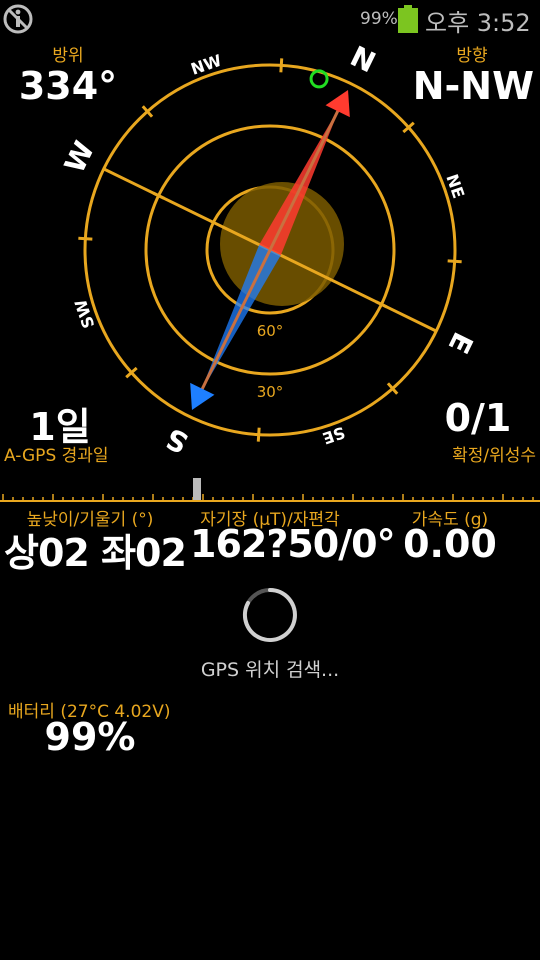  I want to click on satellite-marker, so click(319, 79).